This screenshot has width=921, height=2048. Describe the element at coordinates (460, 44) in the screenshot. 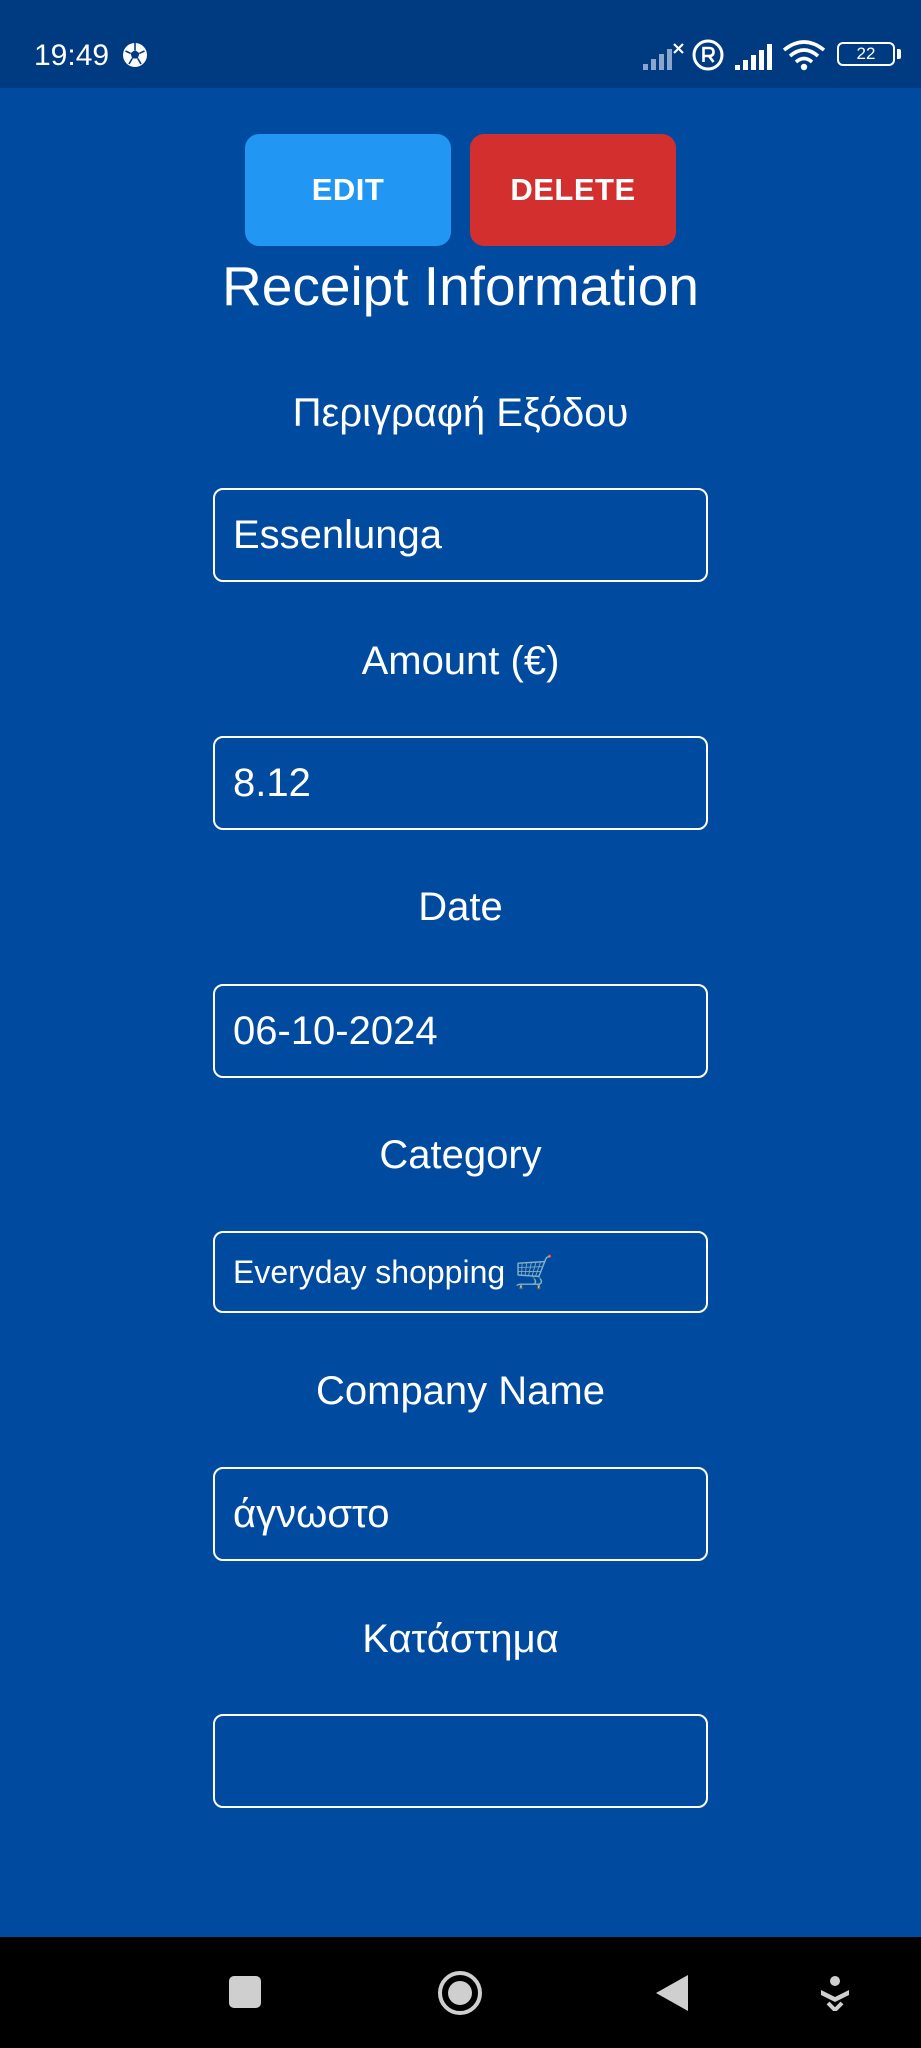

I see `status-bar: 19:49 22` at that location.